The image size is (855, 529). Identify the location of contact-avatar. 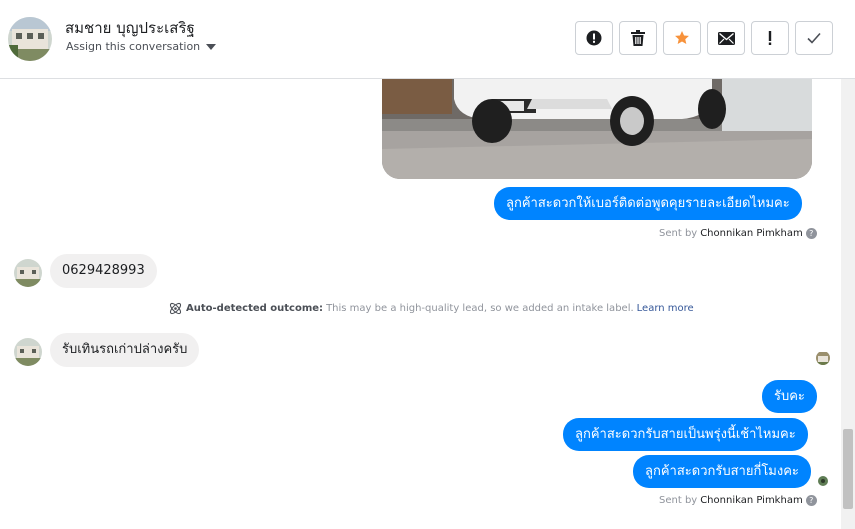
(30, 39).